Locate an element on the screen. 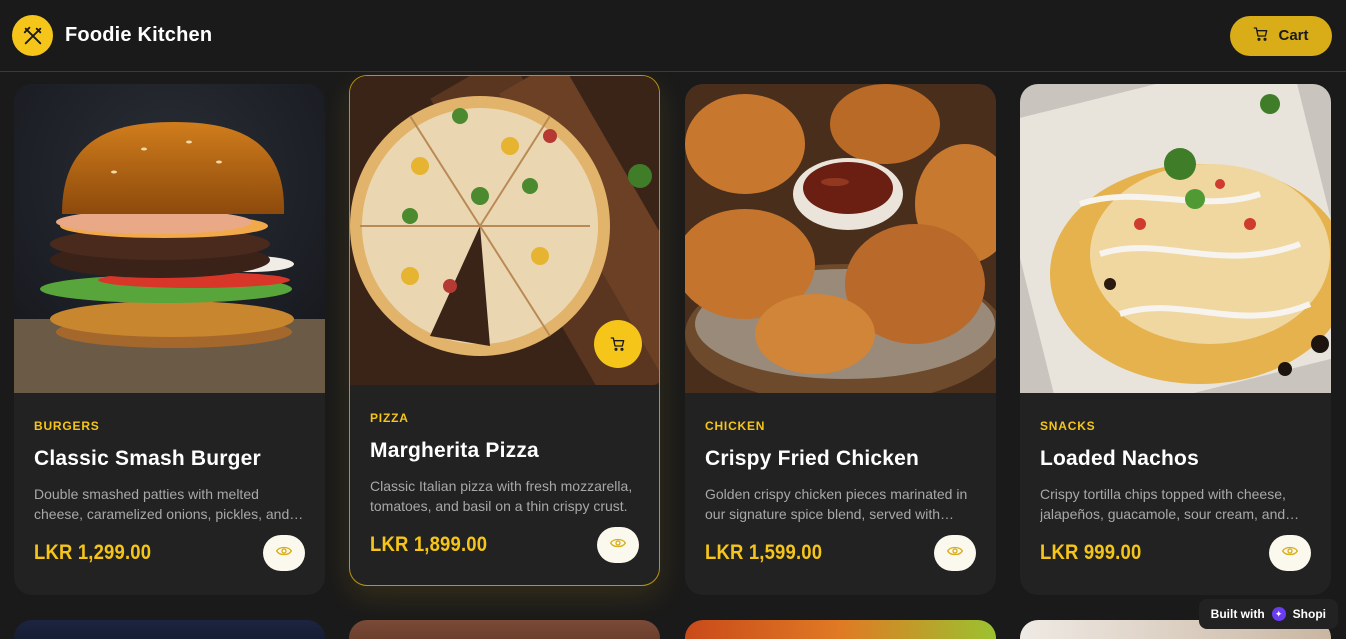 The image size is (1346, 639). product-price: LKR 999.00 is located at coordinates (1091, 552).